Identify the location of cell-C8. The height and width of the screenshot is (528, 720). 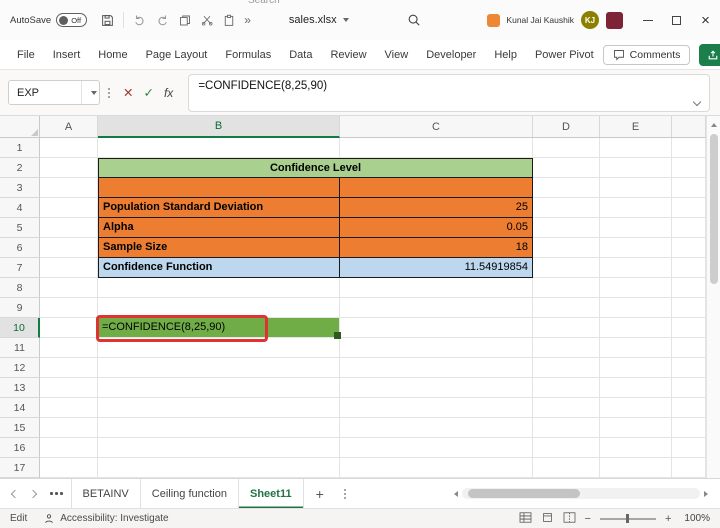
(436, 288).